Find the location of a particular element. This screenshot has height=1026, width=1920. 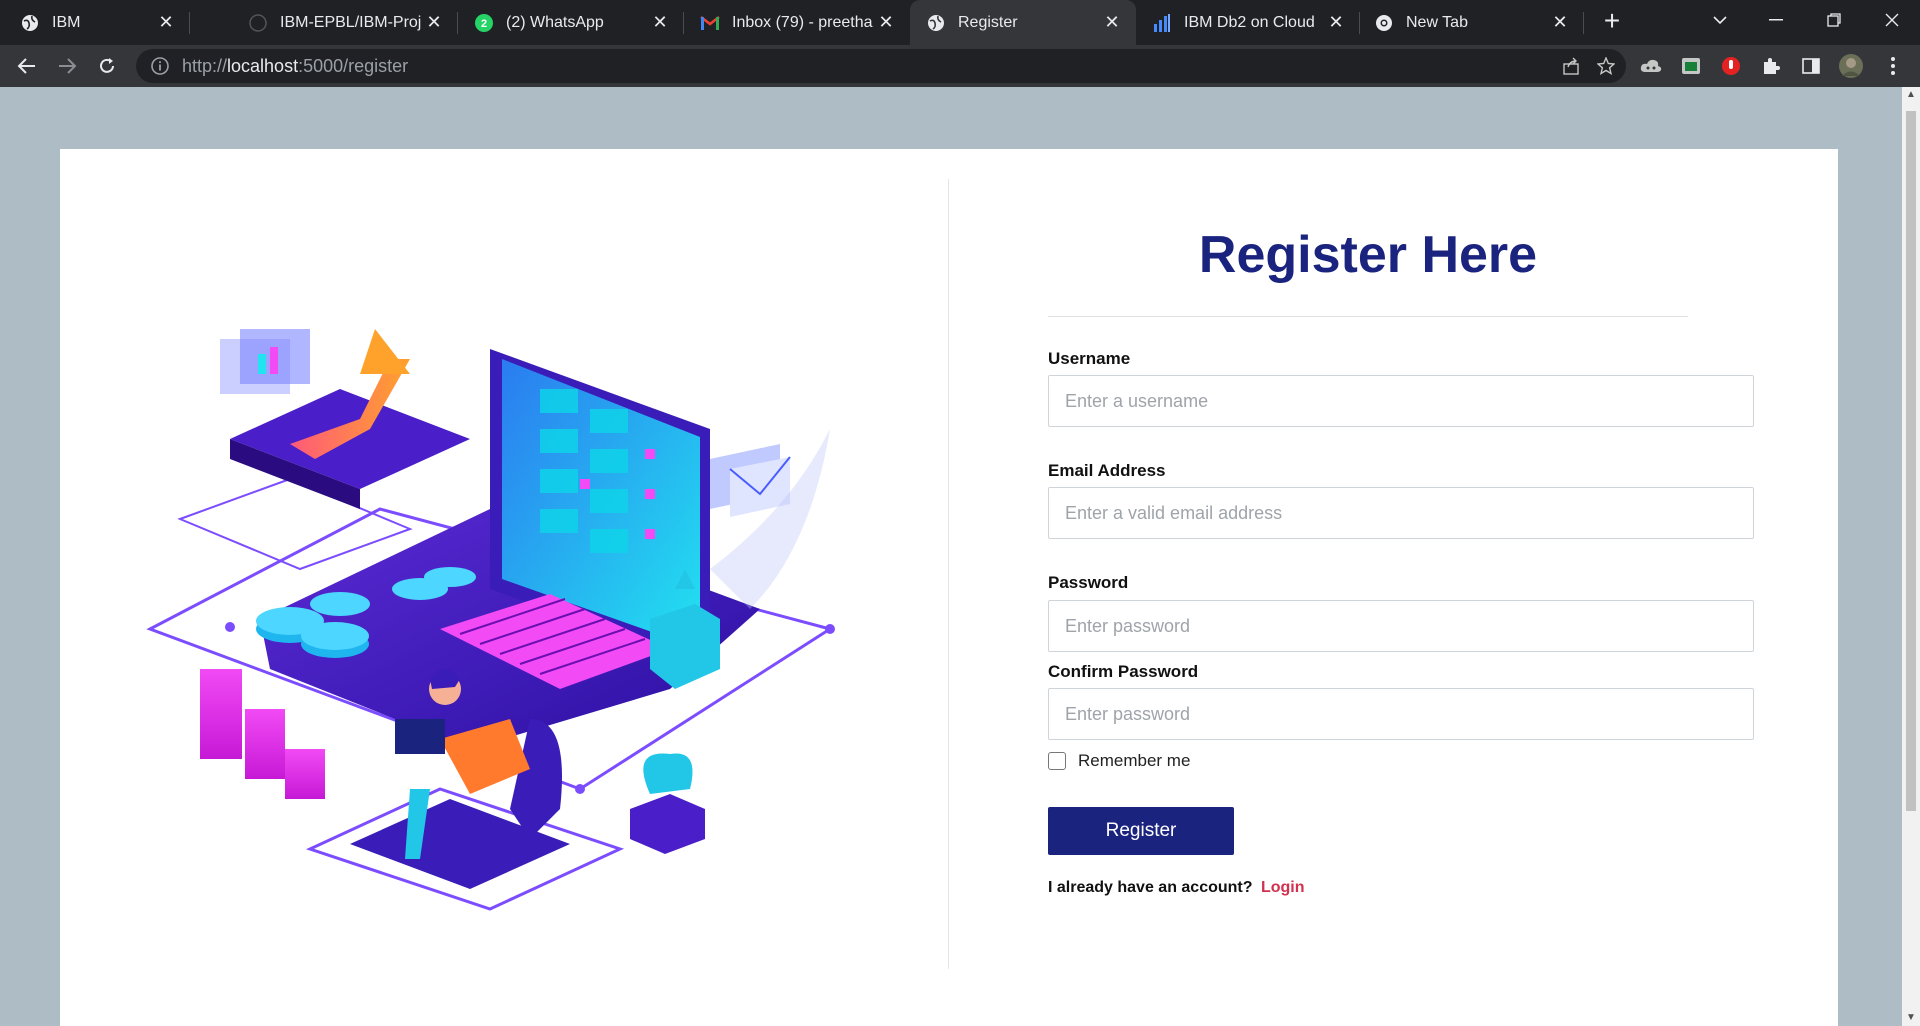

svg-text: 2 is located at coordinates (484, 24).